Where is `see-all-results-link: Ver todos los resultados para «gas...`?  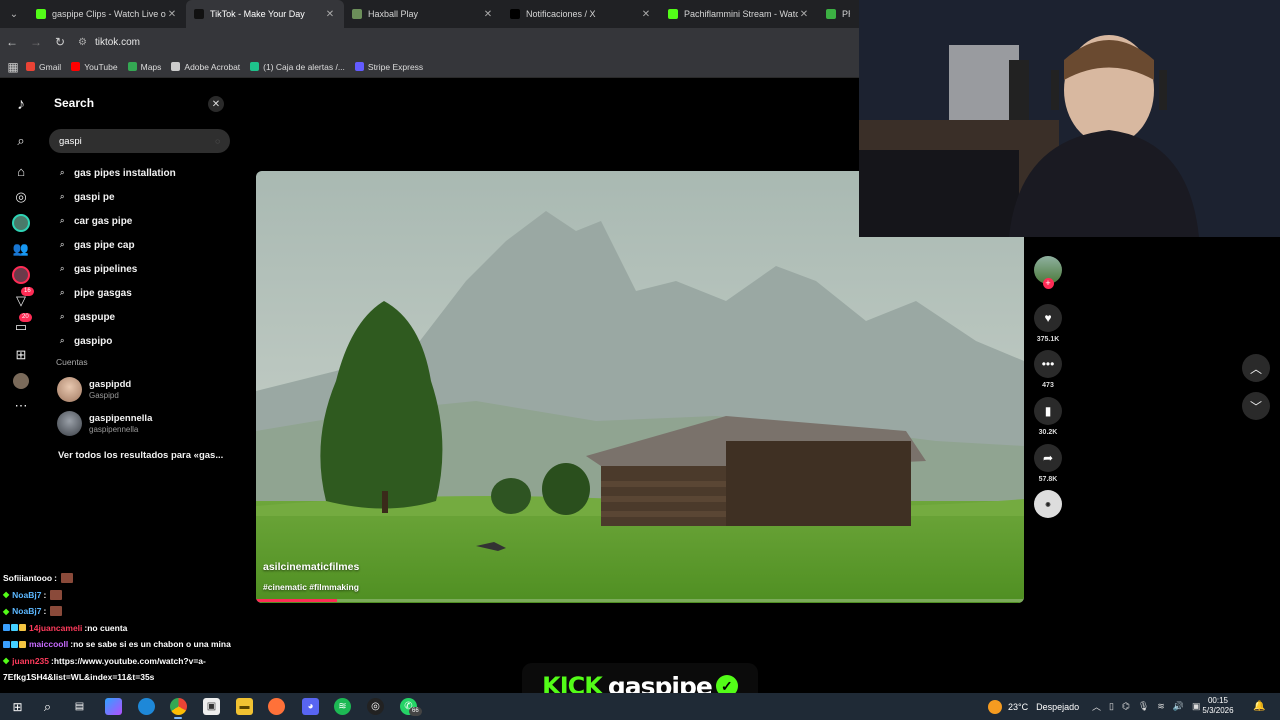 see-all-results-link: Ver todos los resultados para «gas... is located at coordinates (140, 455).